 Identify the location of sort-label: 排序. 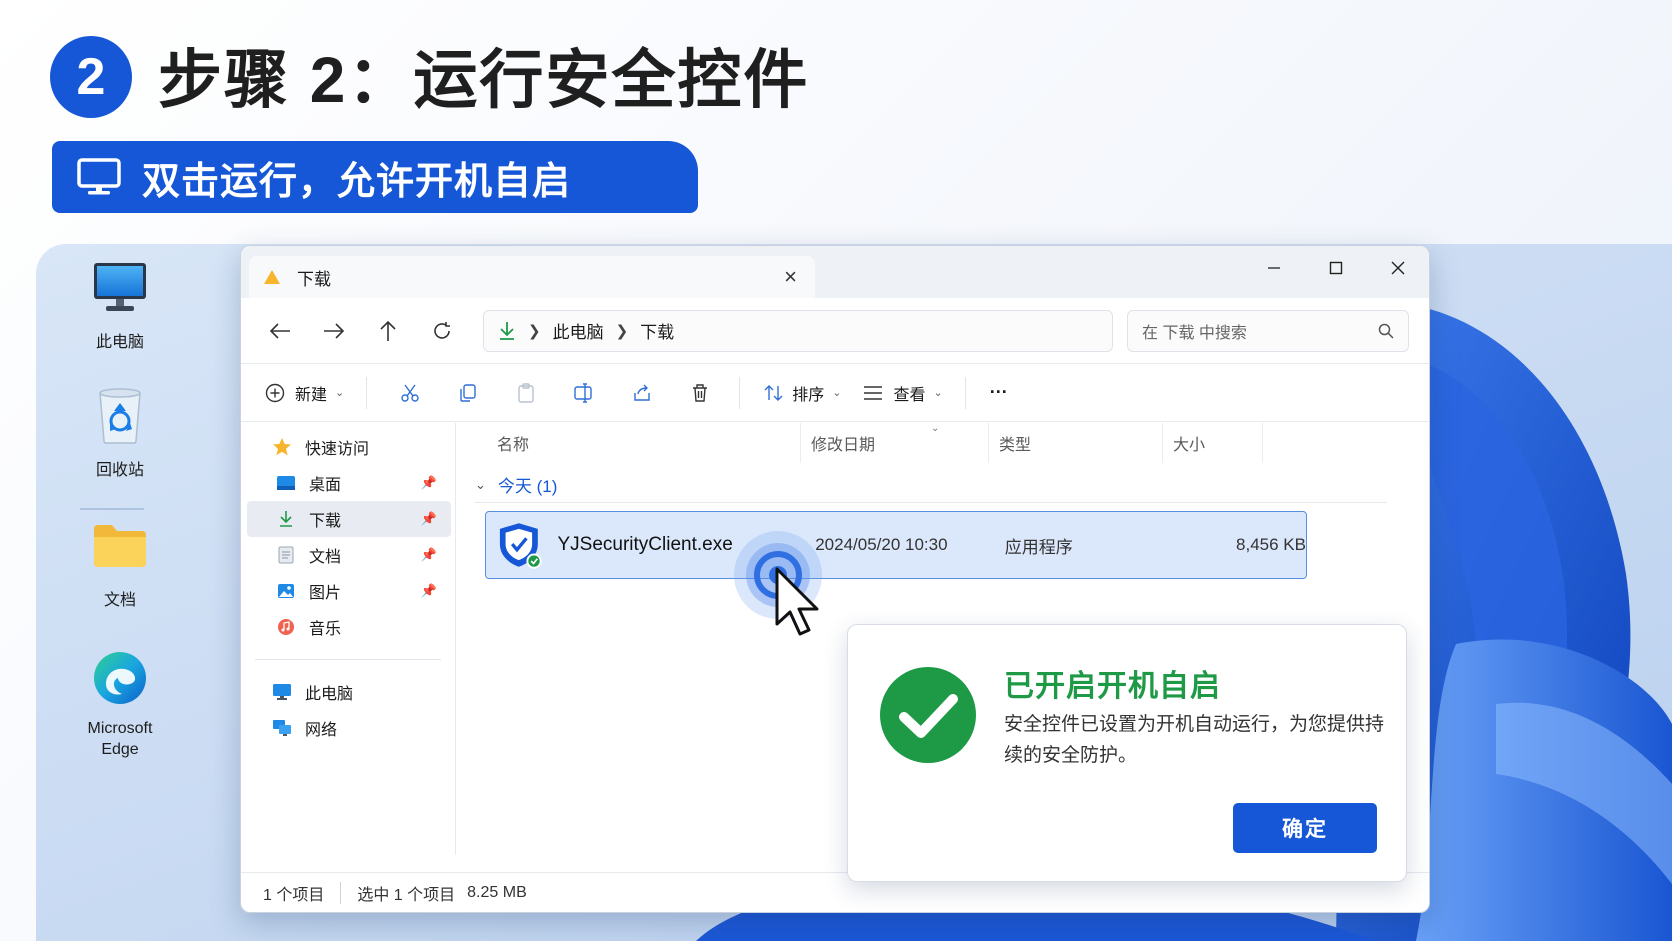
(808, 395).